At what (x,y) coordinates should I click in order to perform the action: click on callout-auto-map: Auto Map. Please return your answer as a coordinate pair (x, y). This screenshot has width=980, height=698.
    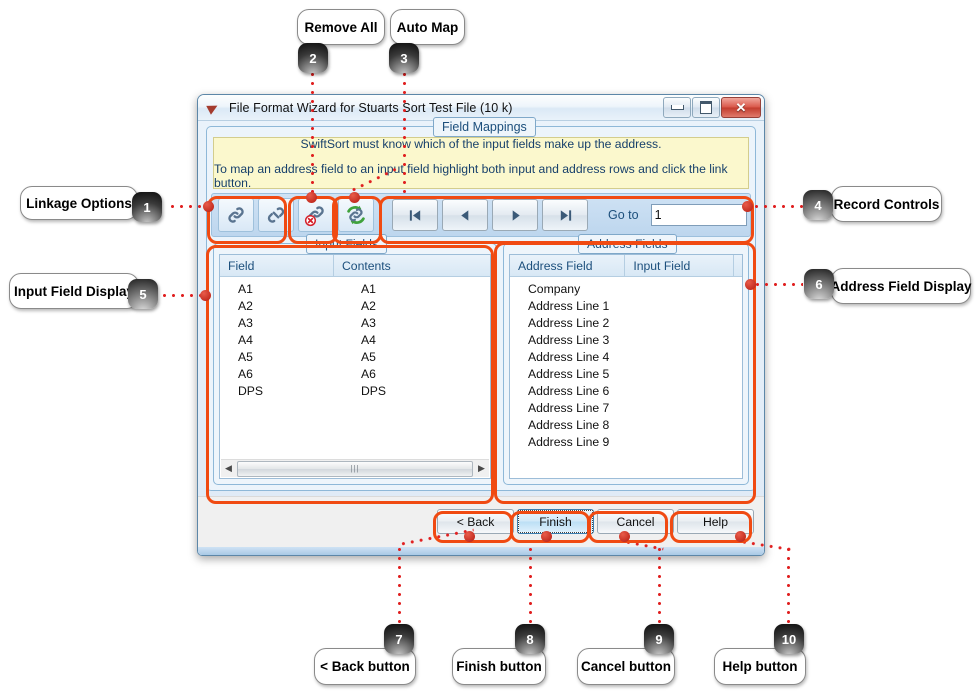
    Looking at the image, I should click on (427, 27).